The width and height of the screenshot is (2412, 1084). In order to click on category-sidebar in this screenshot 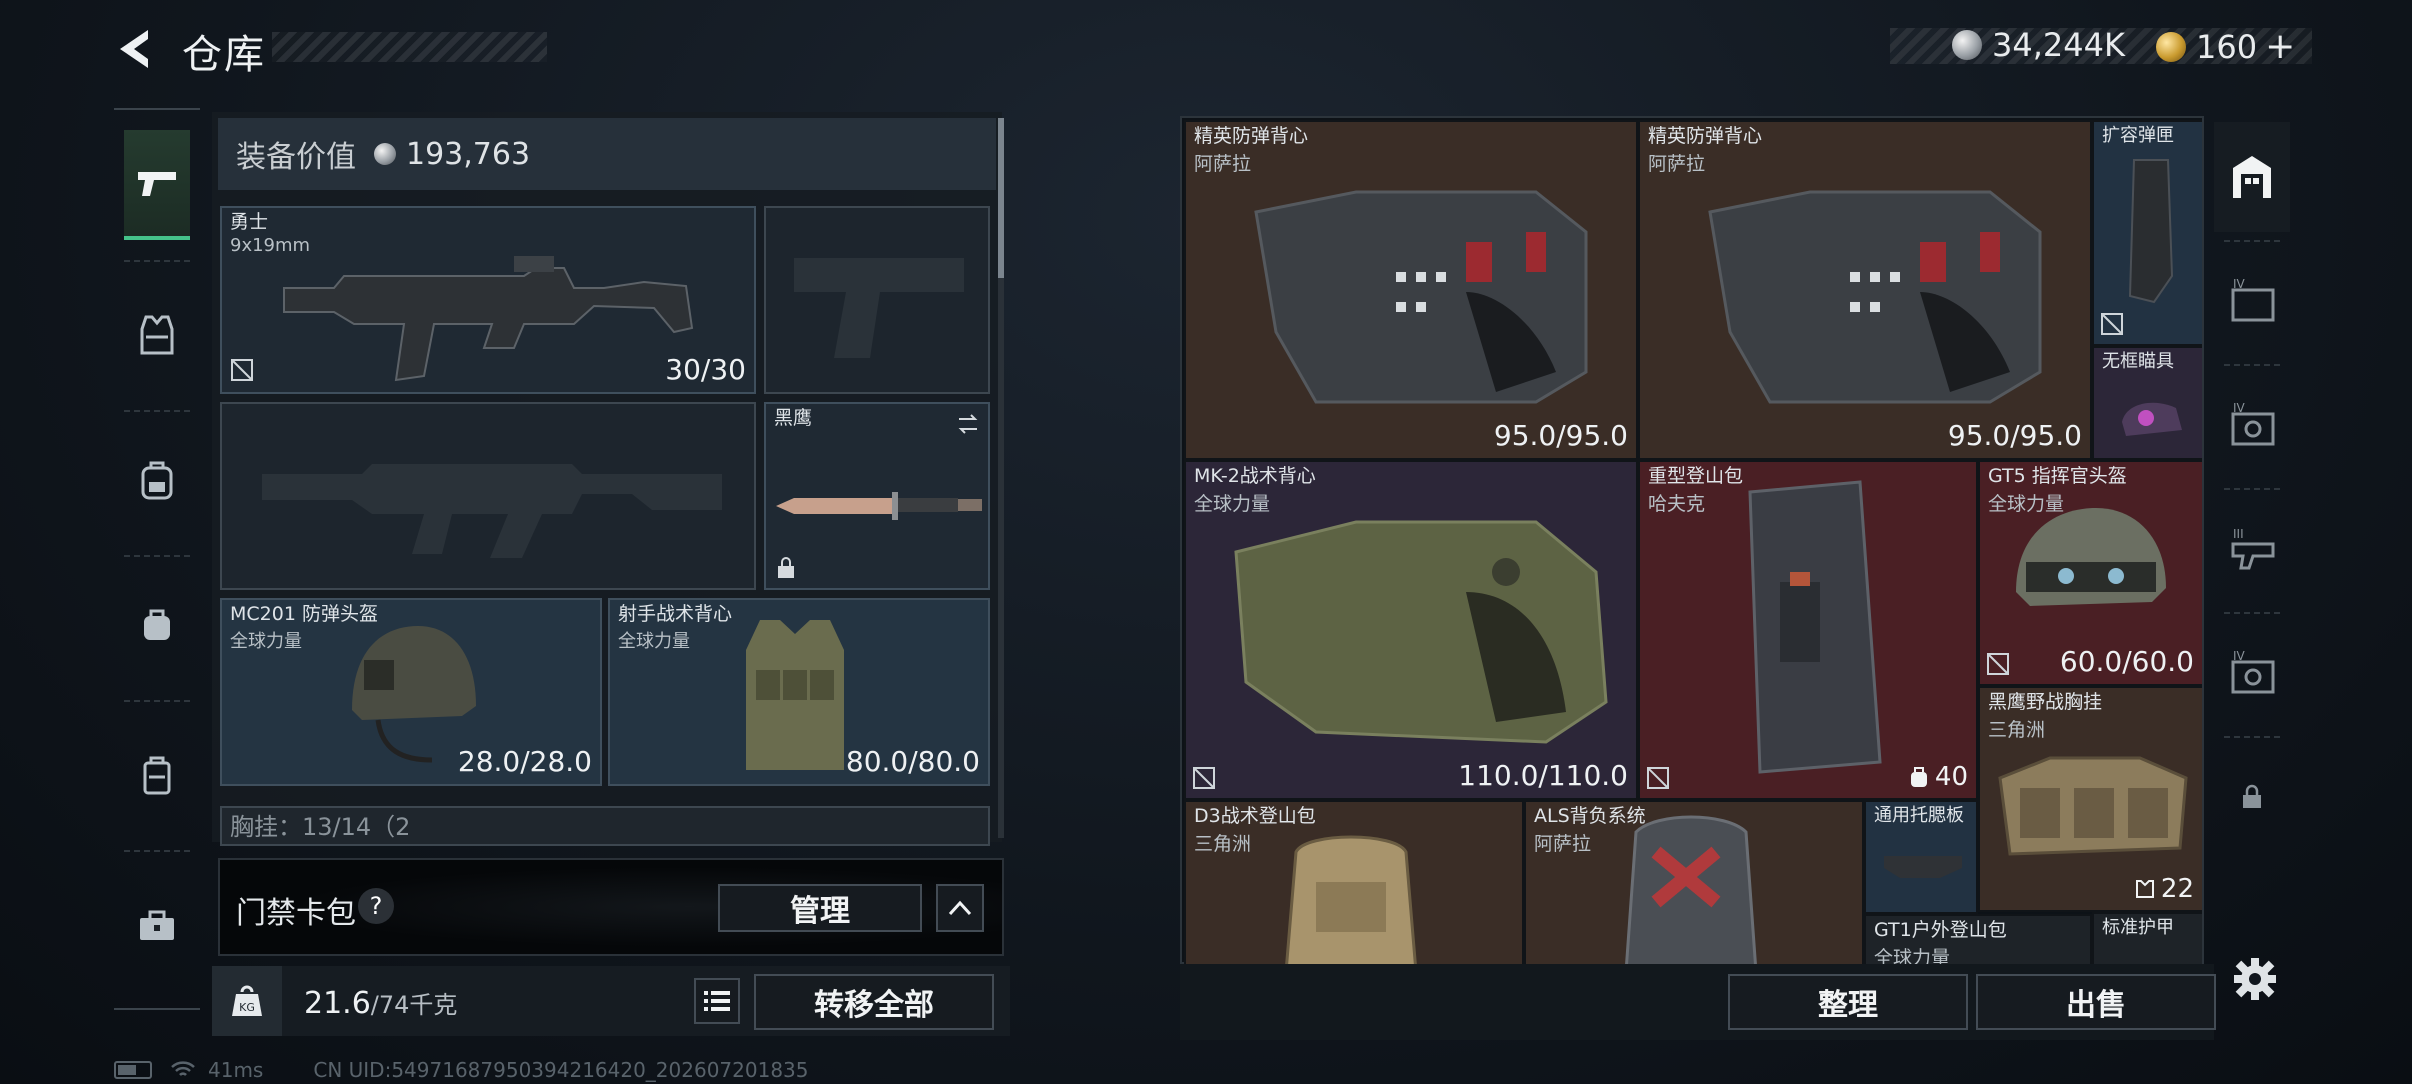, I will do `click(157, 559)`.